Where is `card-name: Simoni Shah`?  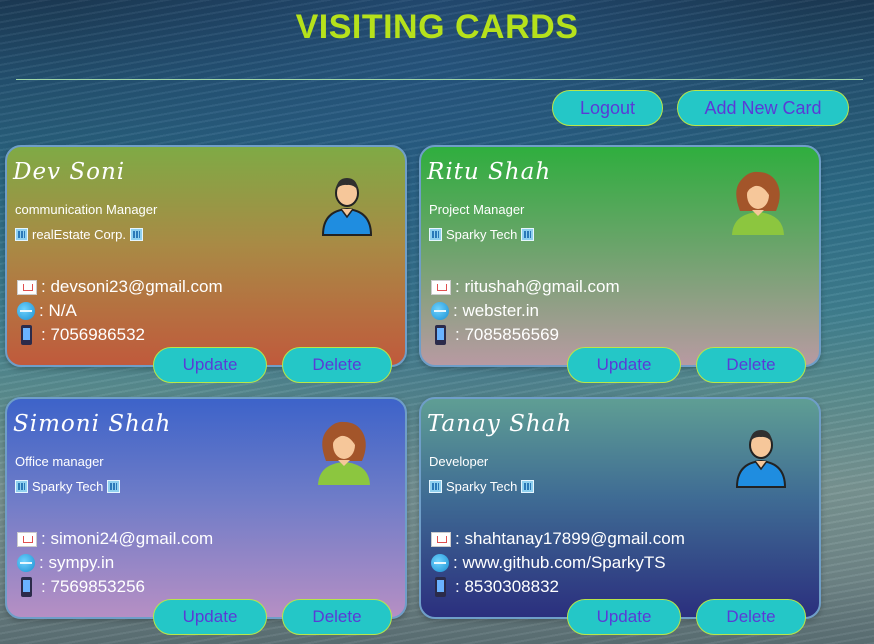
card-name: Simoni Shah is located at coordinates (92, 424).